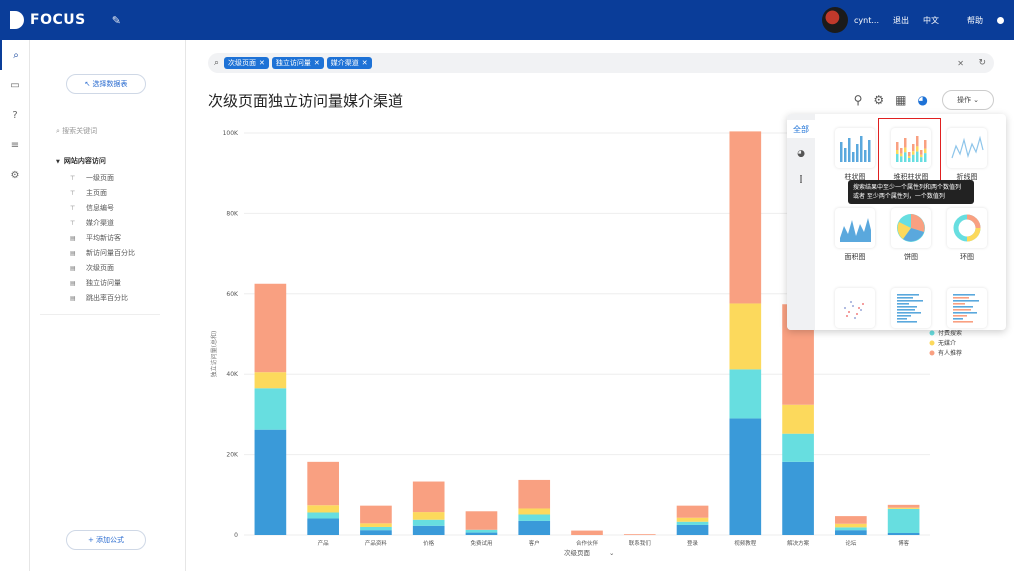 This screenshot has width=1014, height=571. Describe the element at coordinates (232, 213) in the screenshot. I see `y-tick-label: 80K` at that location.